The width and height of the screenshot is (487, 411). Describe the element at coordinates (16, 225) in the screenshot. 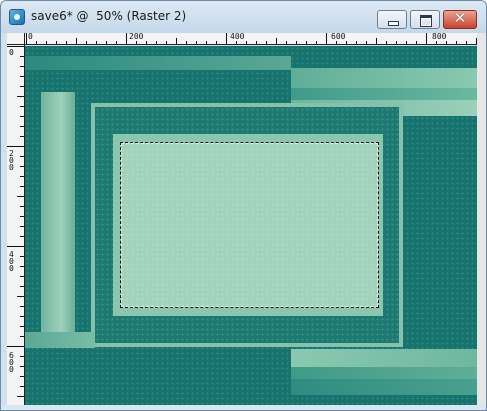

I see `vertical-ruler: 0 2 0 0 4 0 0 6 0 0` at that location.